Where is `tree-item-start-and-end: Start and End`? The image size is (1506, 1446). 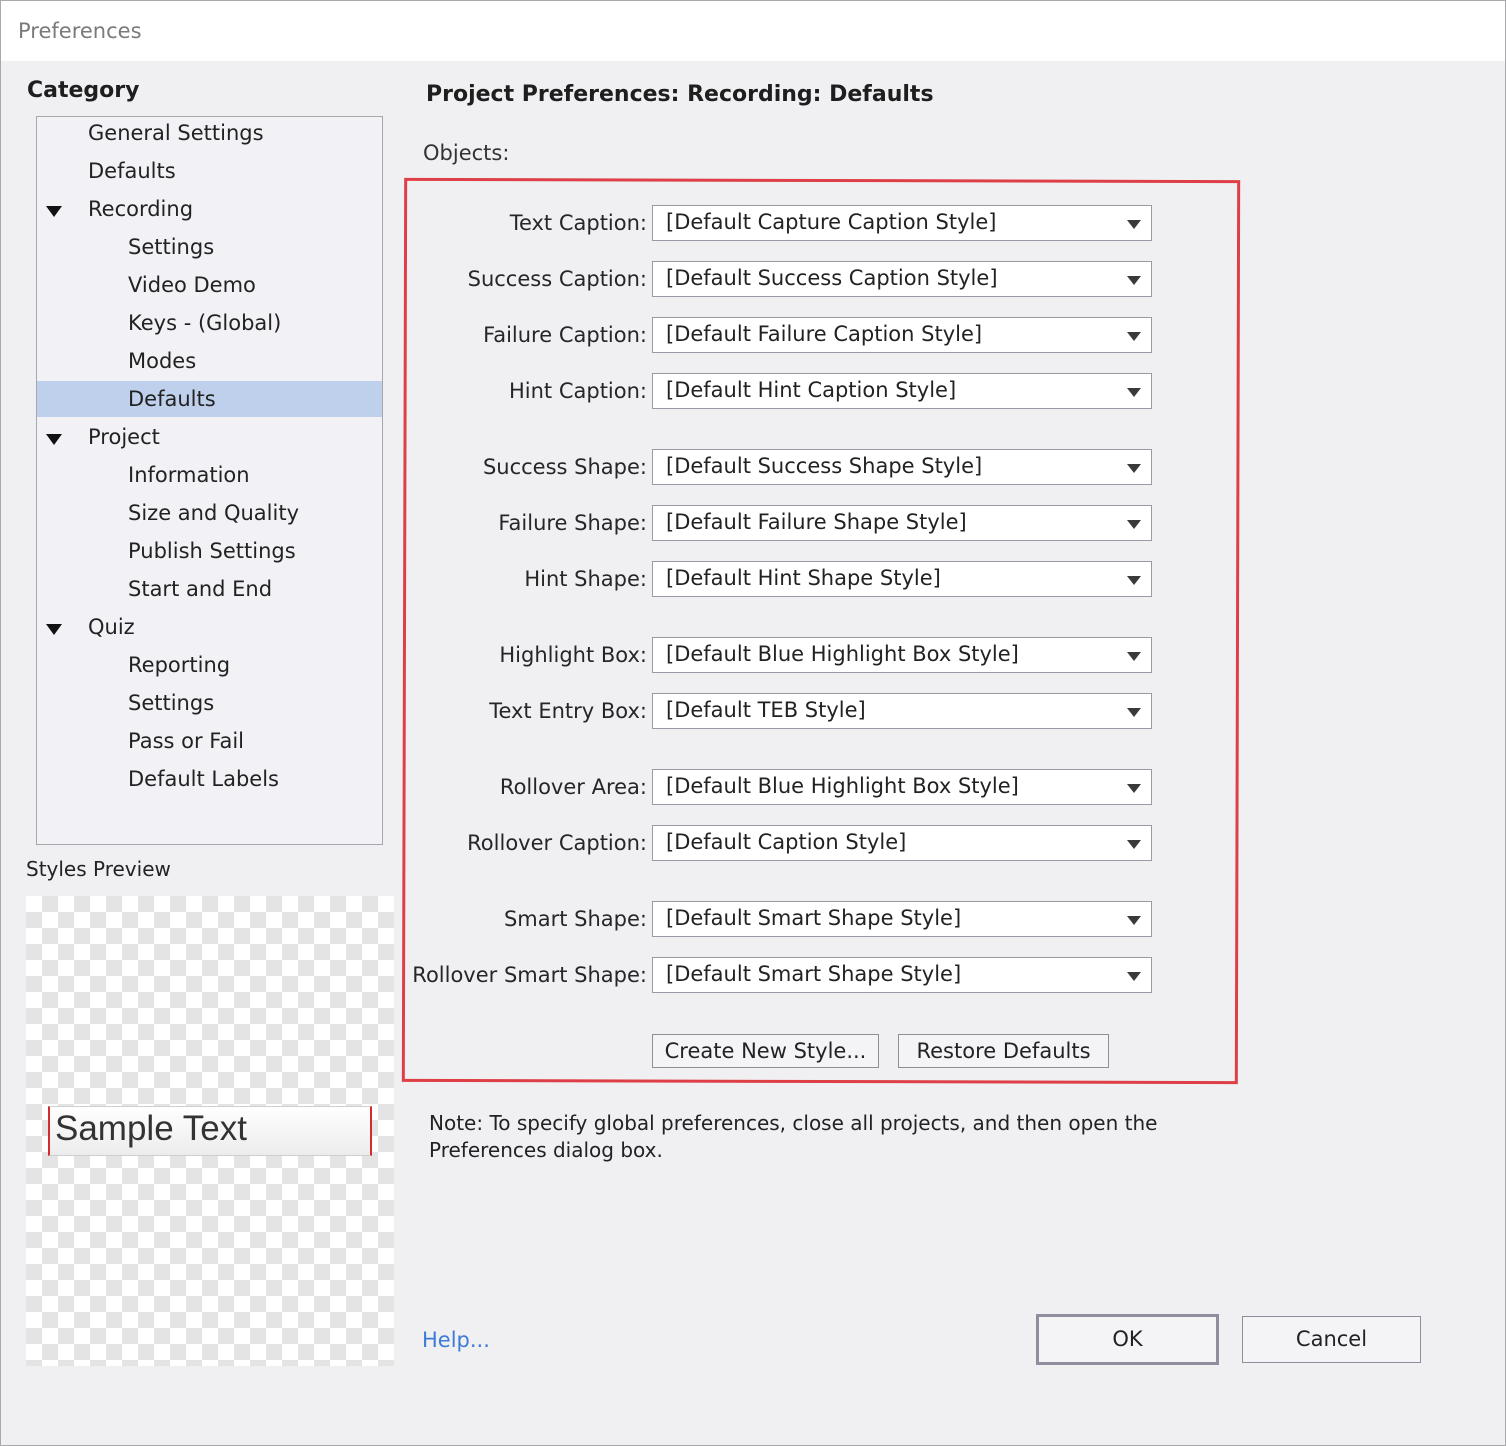 tree-item-start-and-end: Start and End is located at coordinates (209, 589).